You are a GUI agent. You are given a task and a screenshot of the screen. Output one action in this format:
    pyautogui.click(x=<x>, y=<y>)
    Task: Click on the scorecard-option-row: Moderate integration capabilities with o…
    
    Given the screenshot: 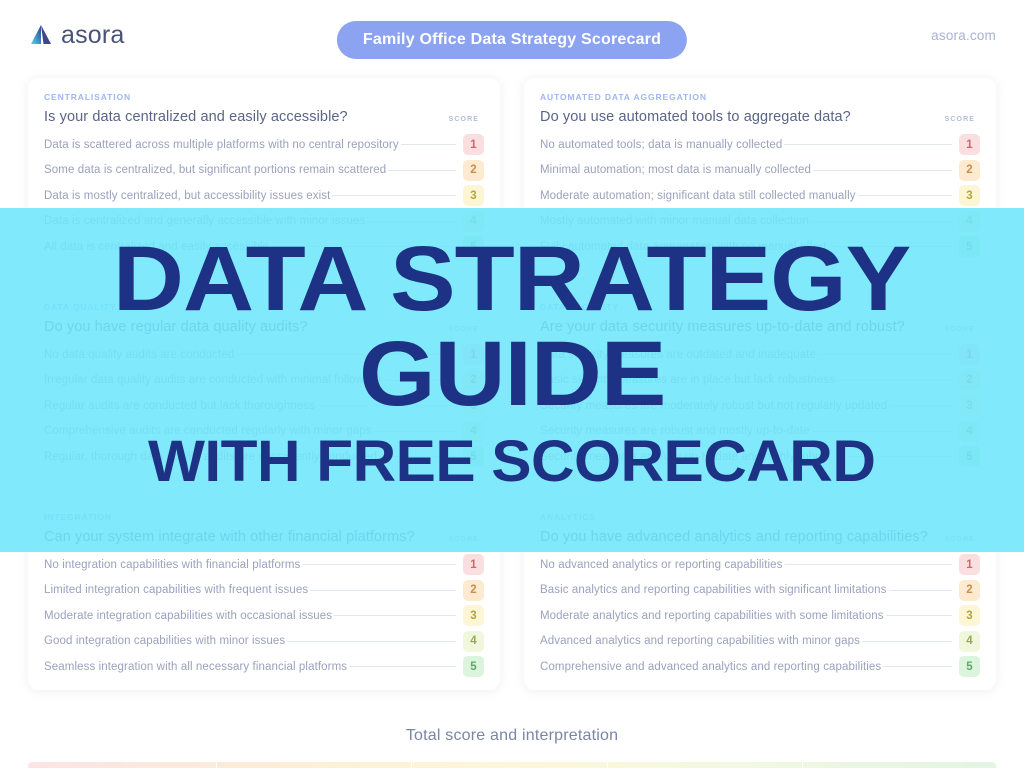 What is the action you would take?
    pyautogui.click(x=264, y=616)
    